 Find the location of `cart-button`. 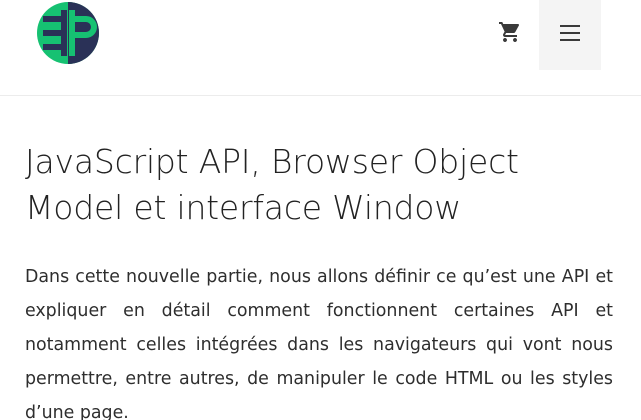

cart-button is located at coordinates (510, 32).